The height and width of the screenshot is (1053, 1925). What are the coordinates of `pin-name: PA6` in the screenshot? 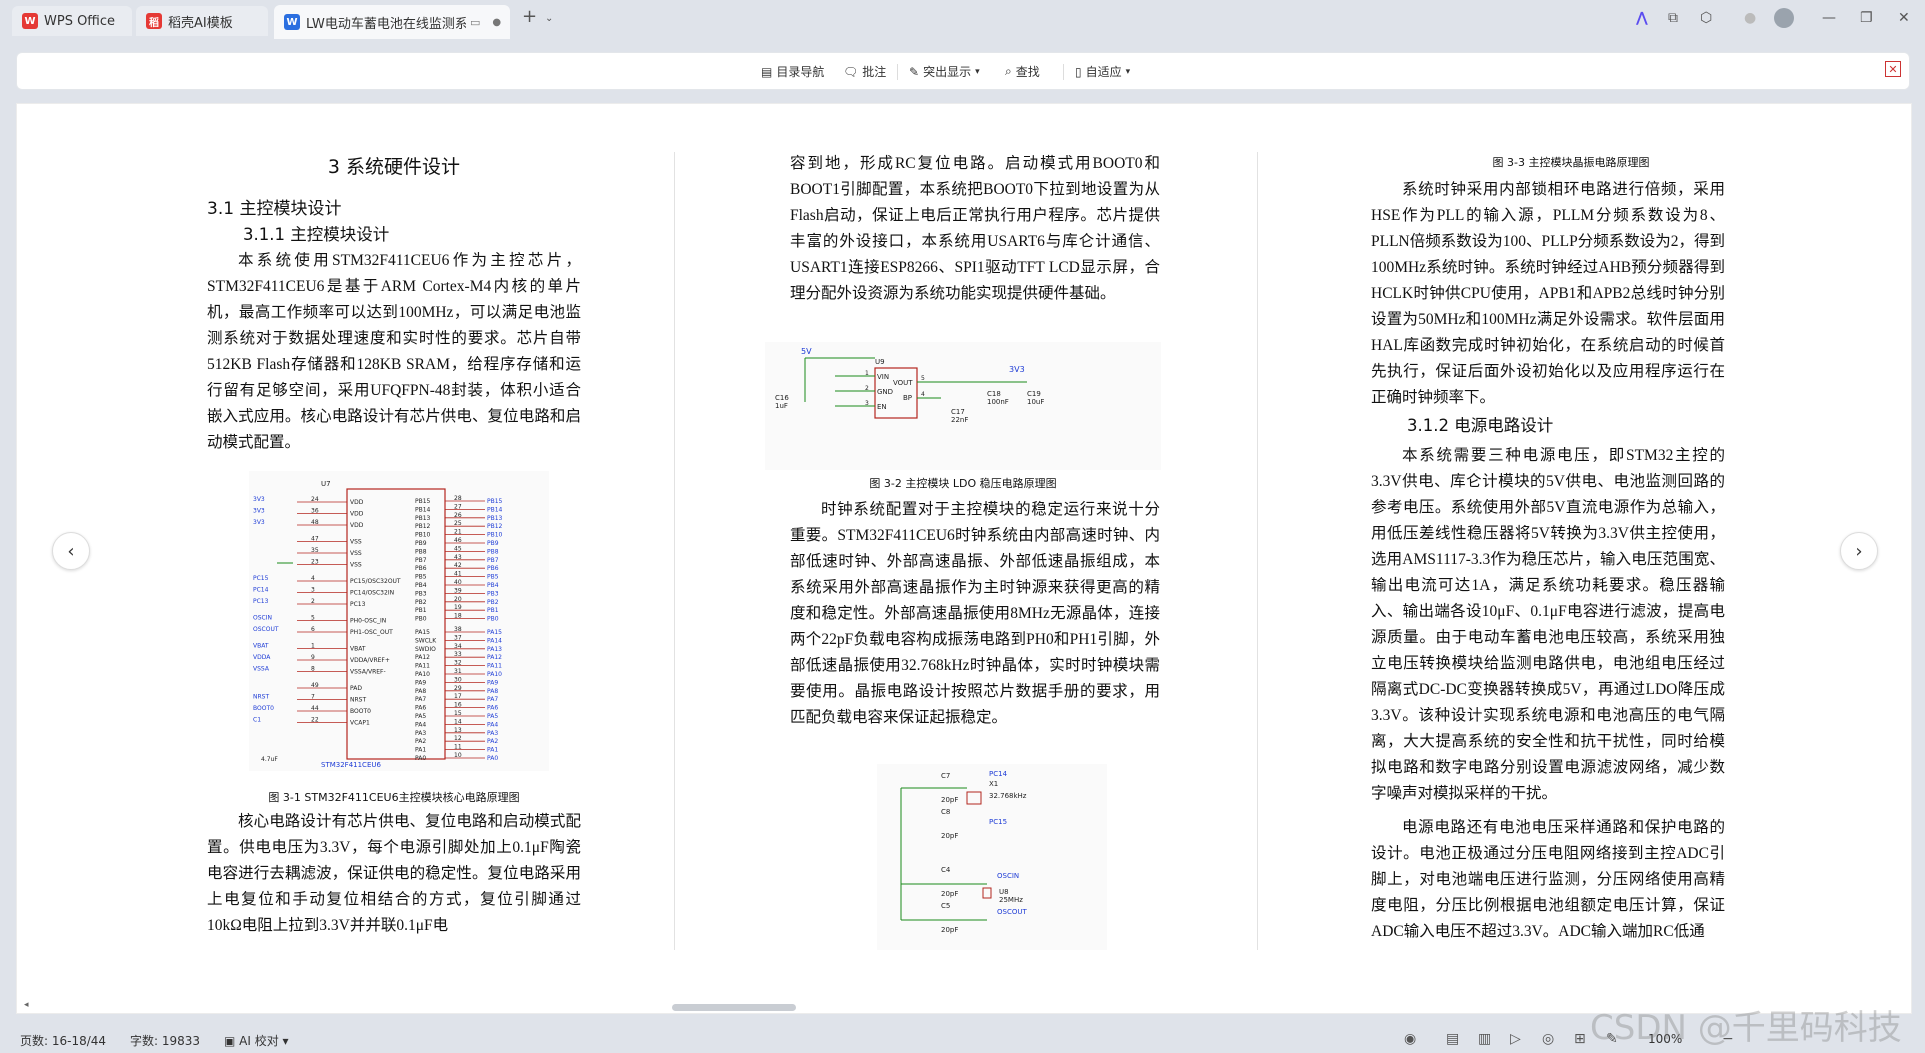 It's located at (420, 708).